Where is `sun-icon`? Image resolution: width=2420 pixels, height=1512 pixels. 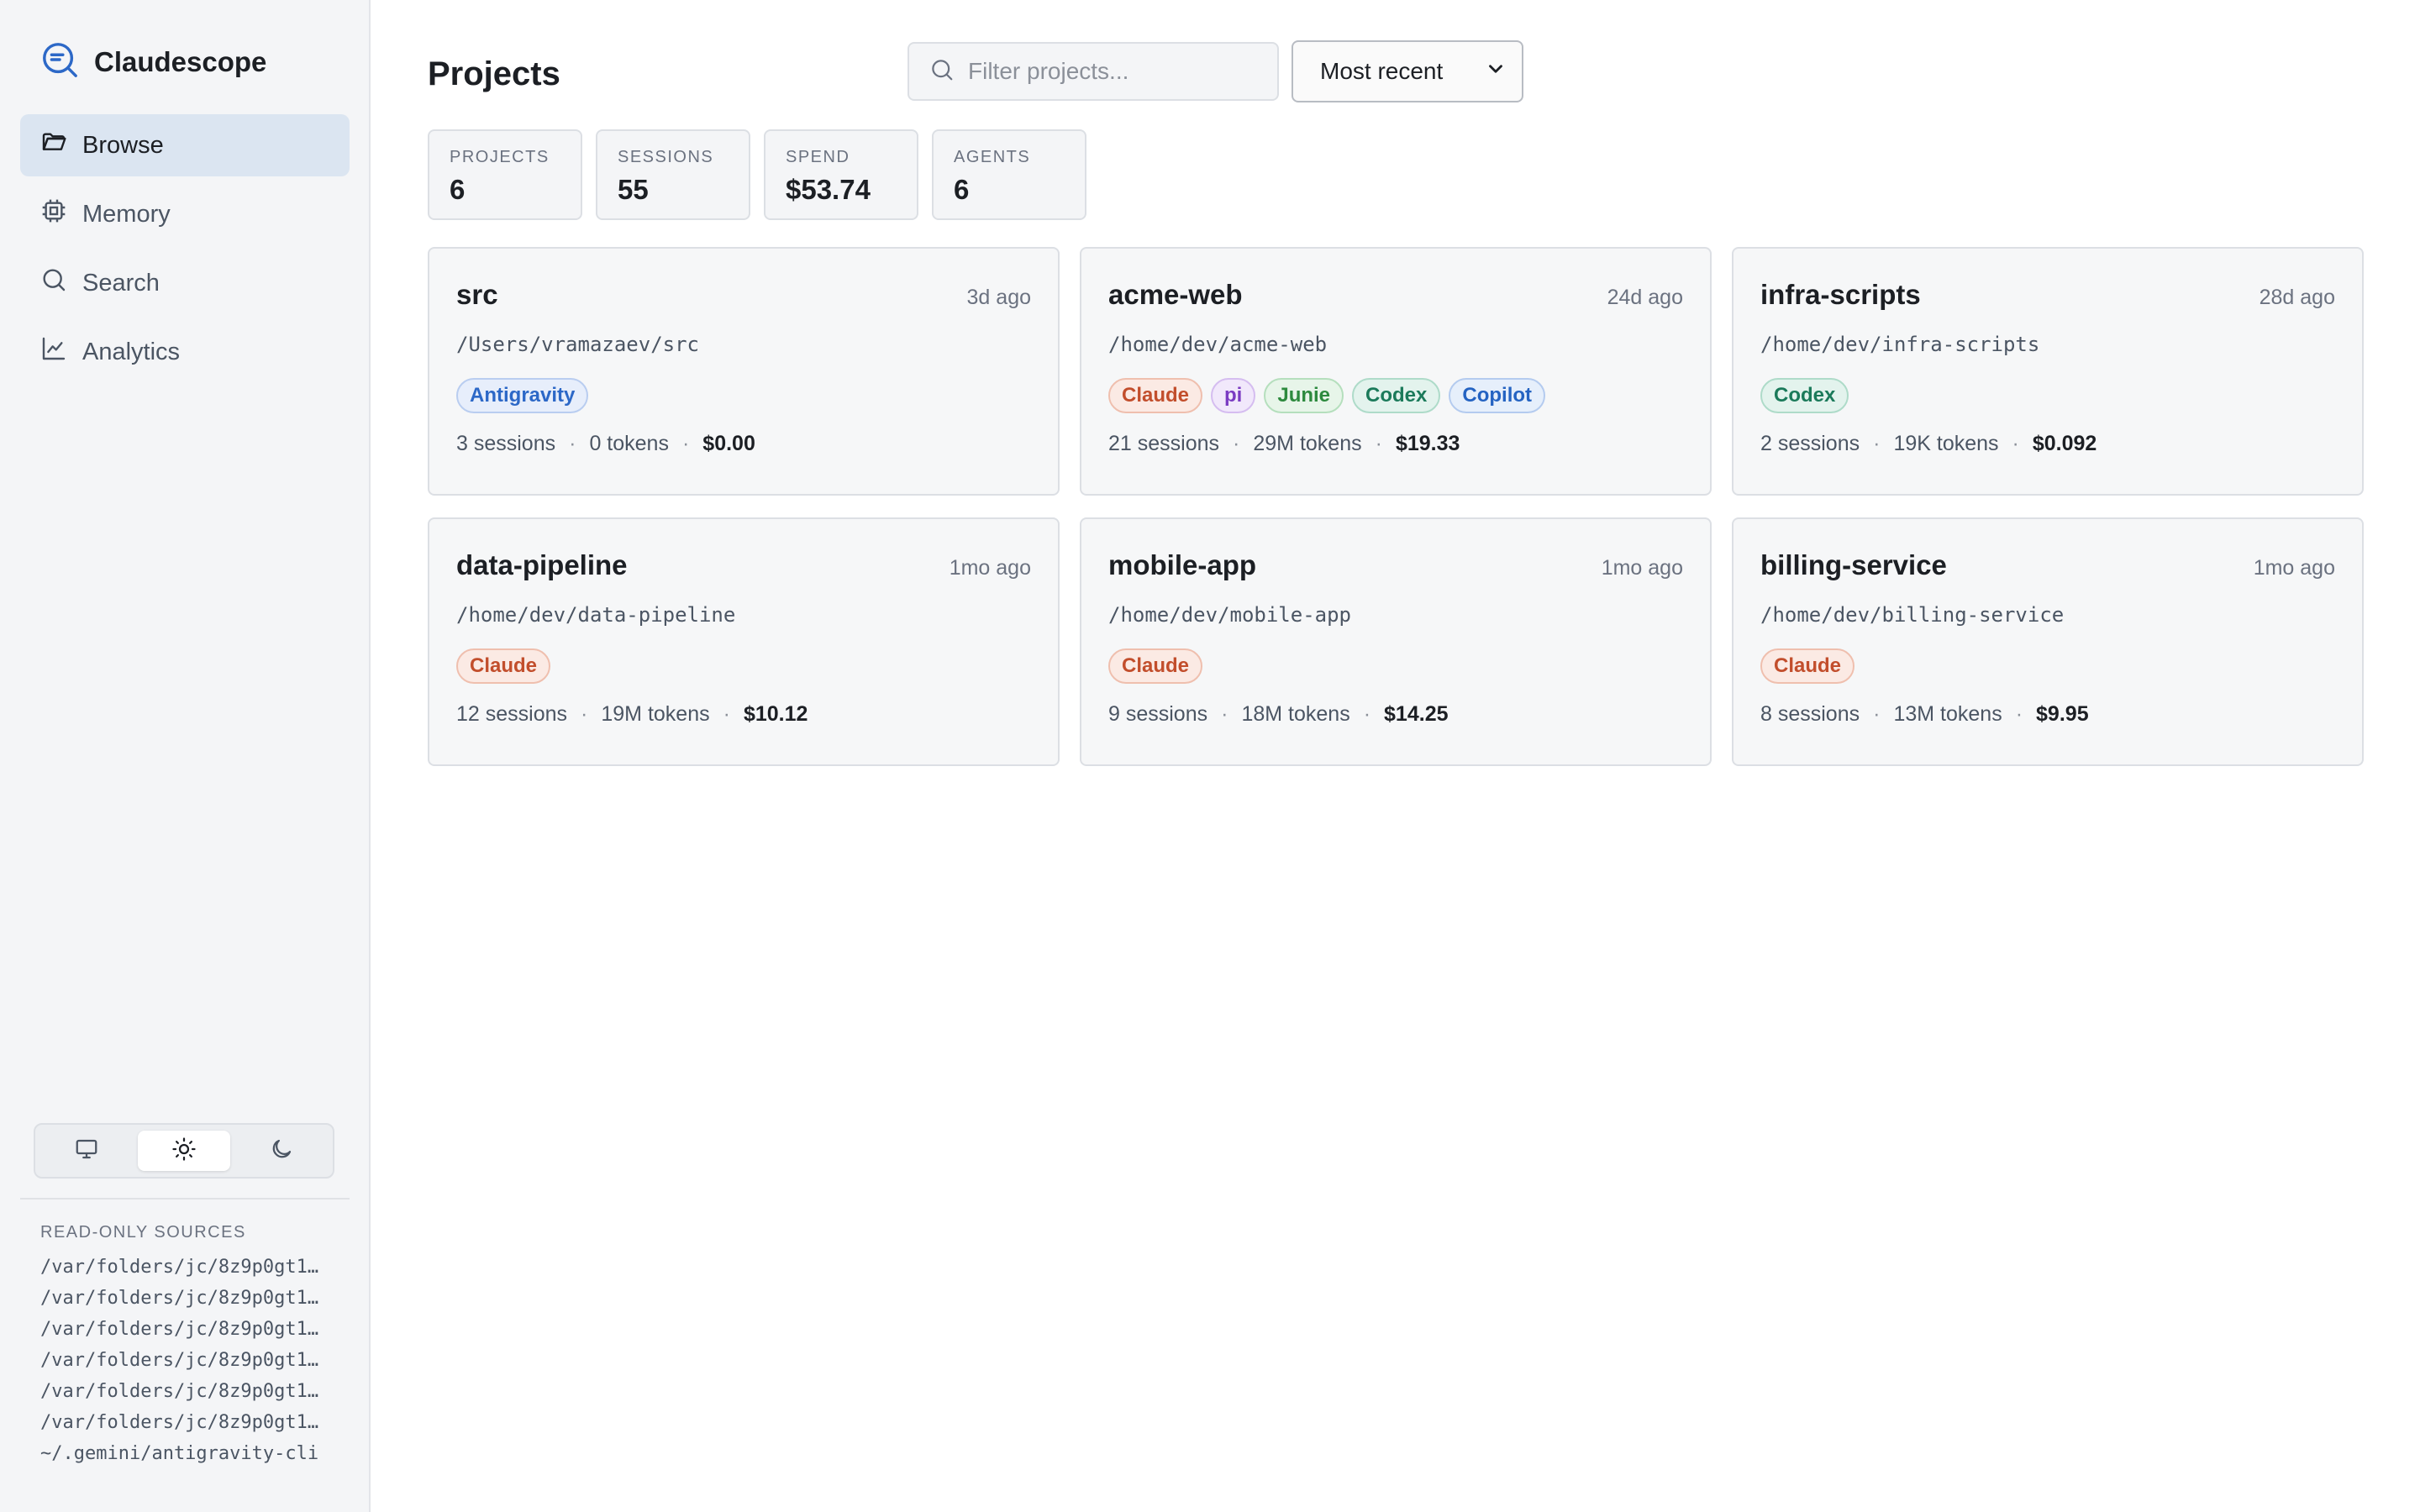 sun-icon is located at coordinates (184, 1151).